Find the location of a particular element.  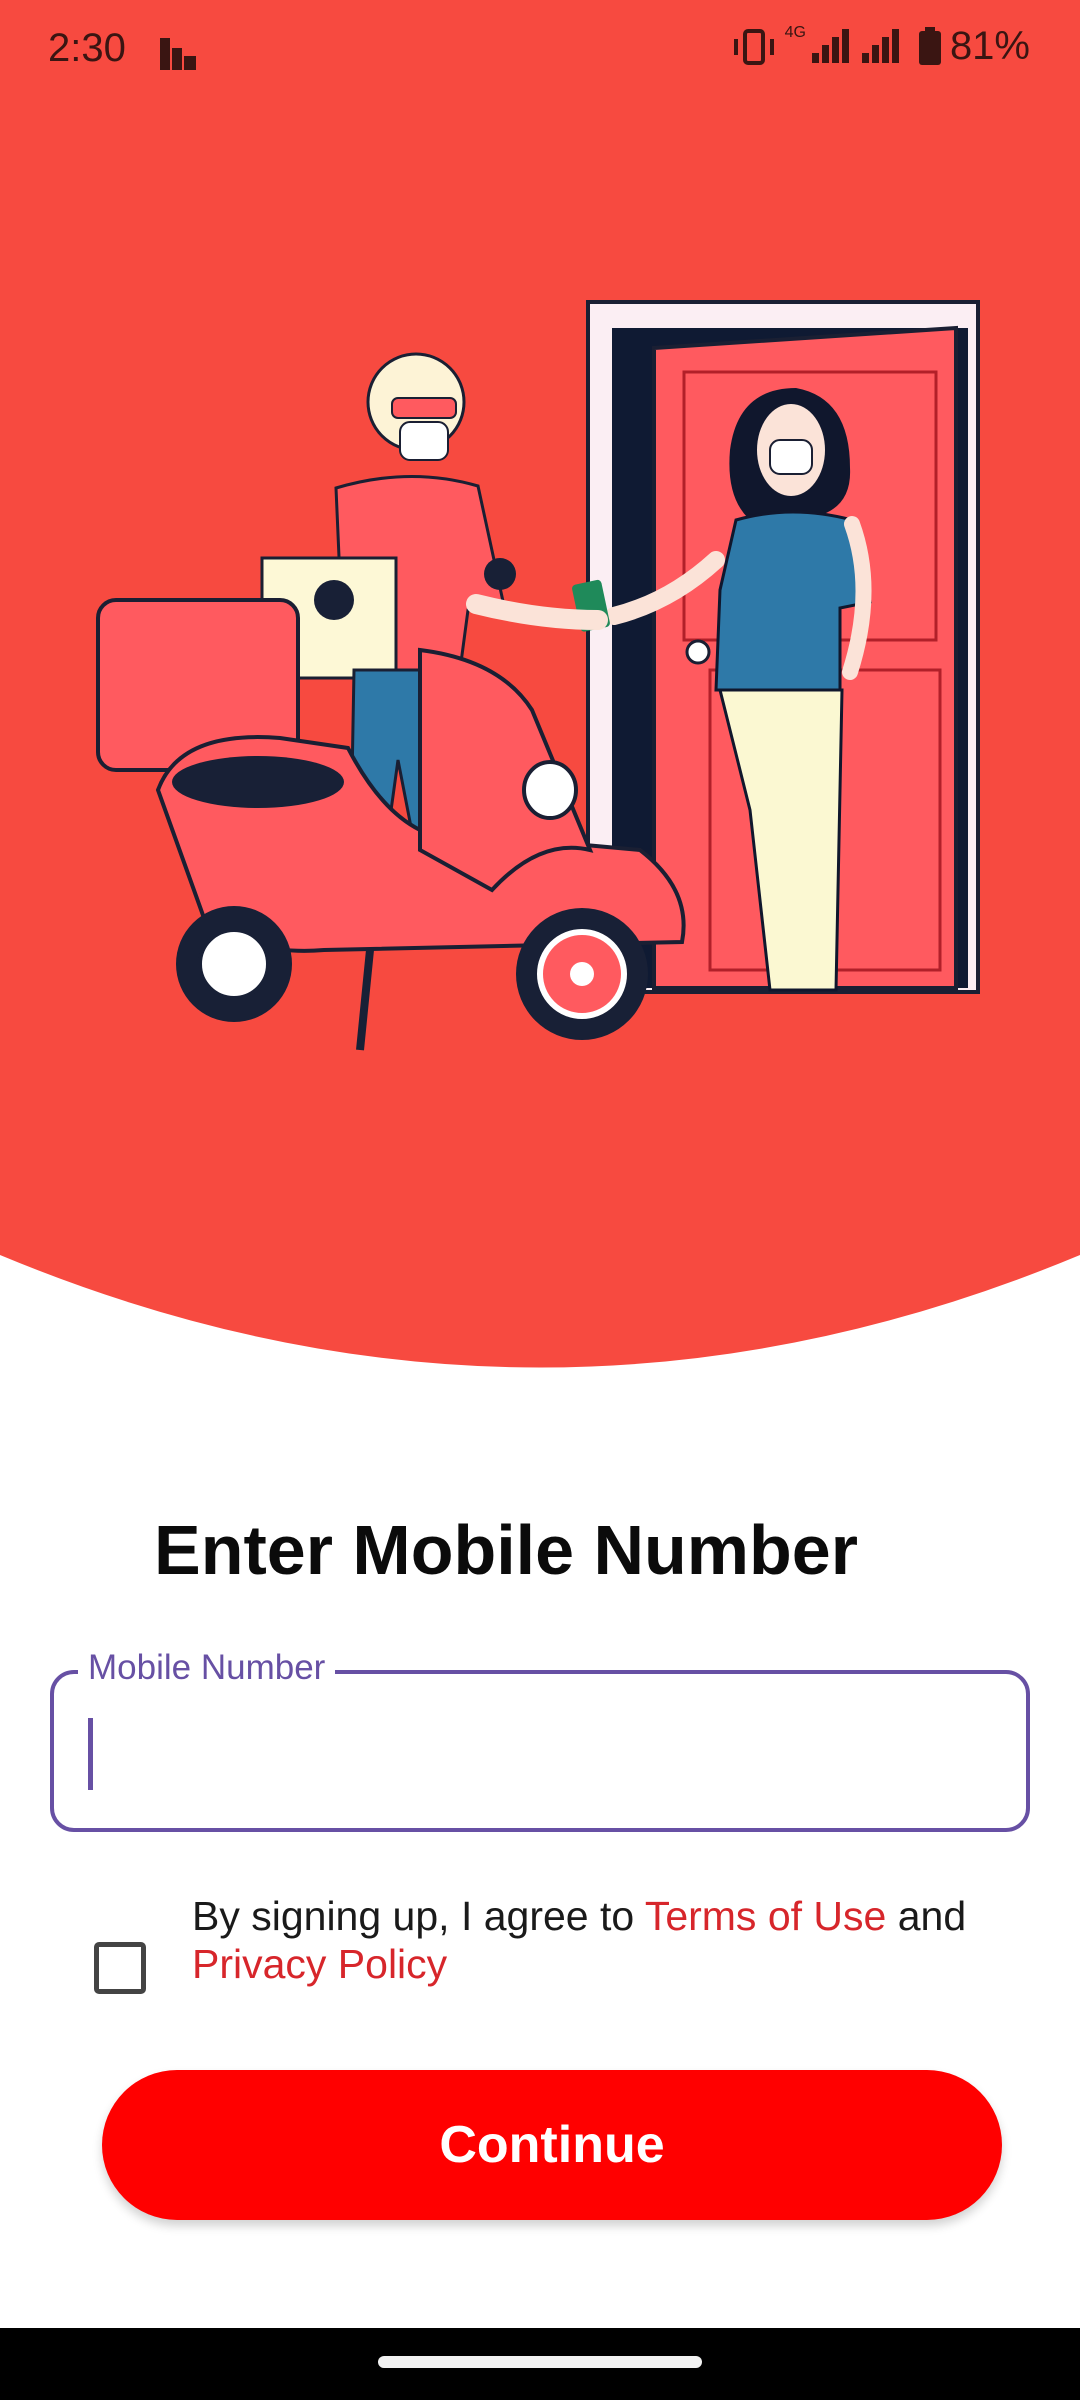

battery-icon is located at coordinates (929, 45).